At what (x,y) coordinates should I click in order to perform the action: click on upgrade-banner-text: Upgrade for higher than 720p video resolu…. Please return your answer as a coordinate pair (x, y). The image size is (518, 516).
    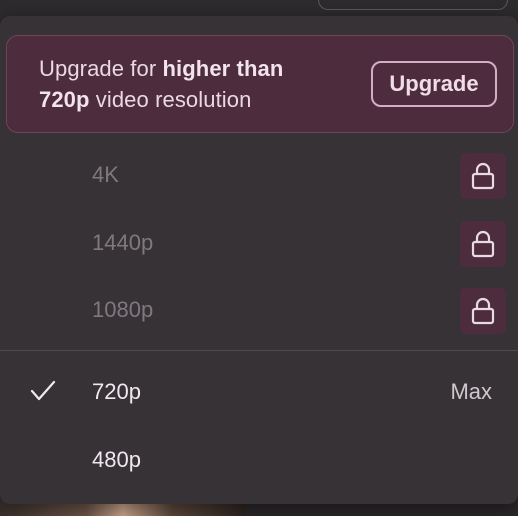
    Looking at the image, I should click on (189, 84).